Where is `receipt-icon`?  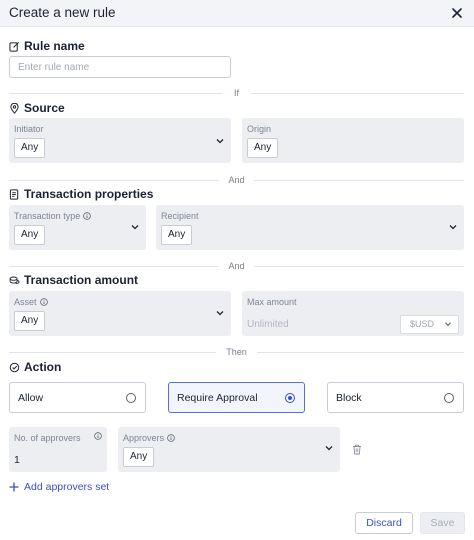
receipt-icon is located at coordinates (14, 194).